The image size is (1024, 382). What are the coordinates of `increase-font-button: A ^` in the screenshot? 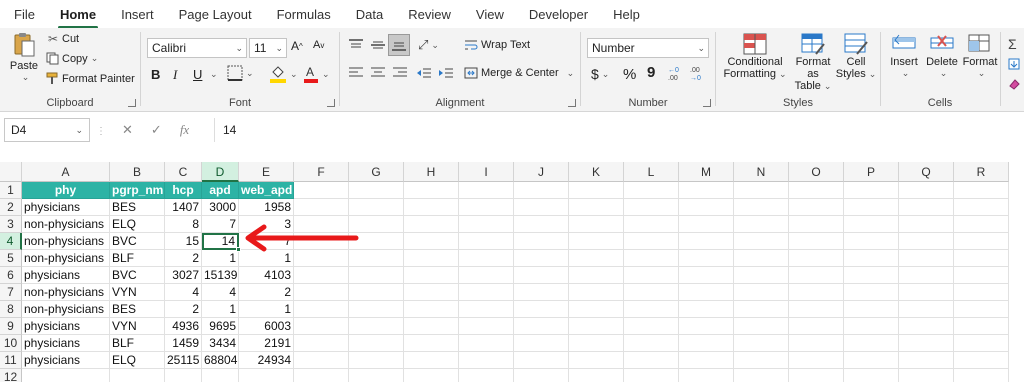 It's located at (297, 46).